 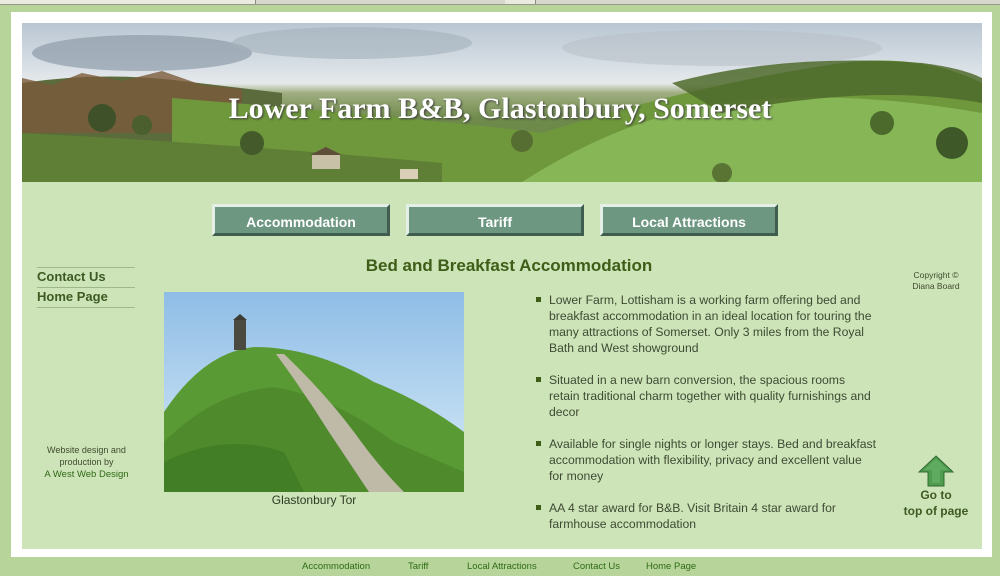 I want to click on footer-link-home-page: Home Page, so click(x=671, y=566).